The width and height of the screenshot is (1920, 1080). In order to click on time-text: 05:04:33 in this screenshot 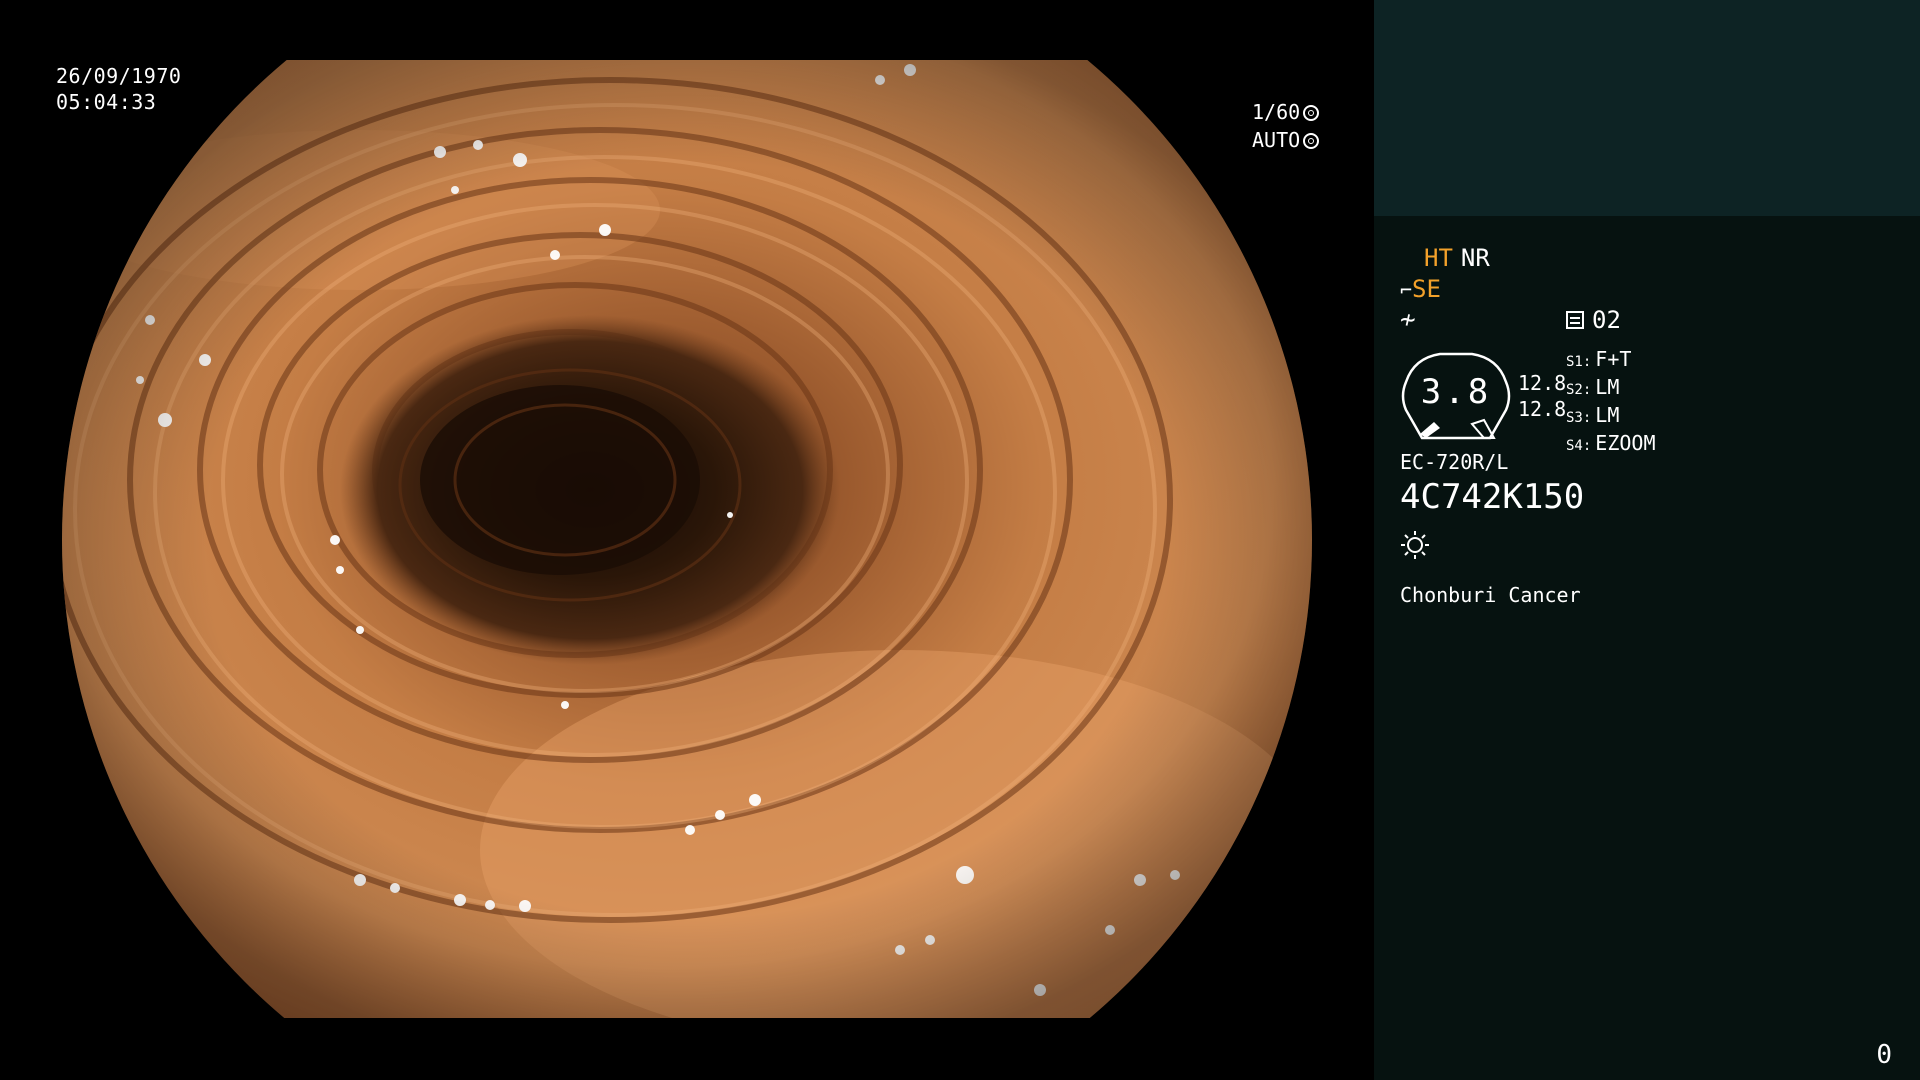, I will do `click(106, 102)`.